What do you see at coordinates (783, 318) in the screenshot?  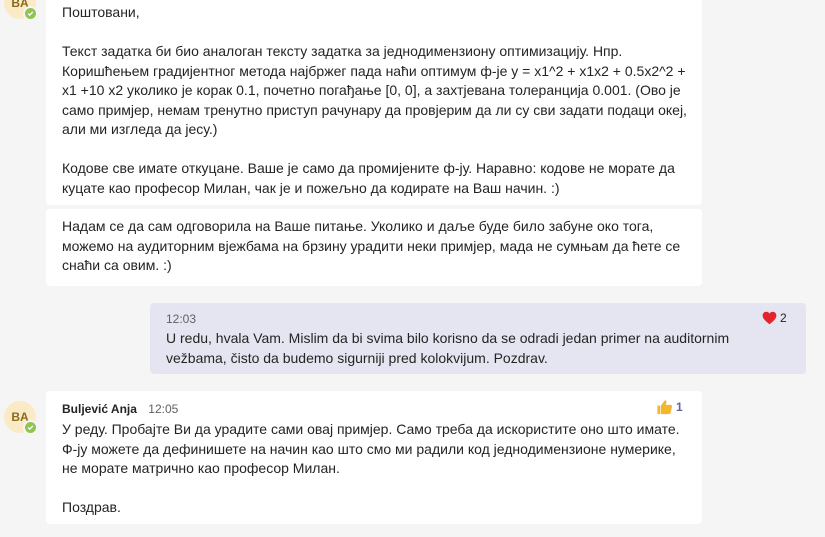 I see `reaction-count: 2` at bounding box center [783, 318].